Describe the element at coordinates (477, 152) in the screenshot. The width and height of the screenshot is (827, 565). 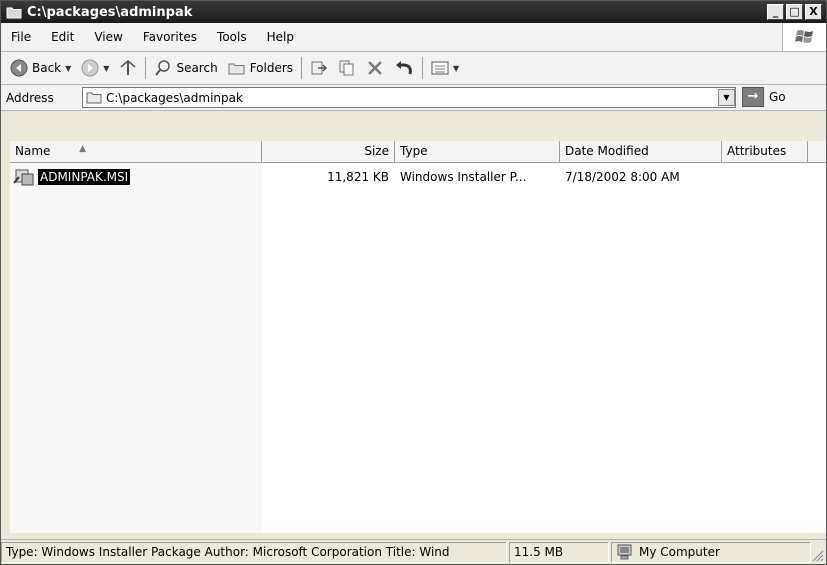
I see `column-header-type: Type` at that location.